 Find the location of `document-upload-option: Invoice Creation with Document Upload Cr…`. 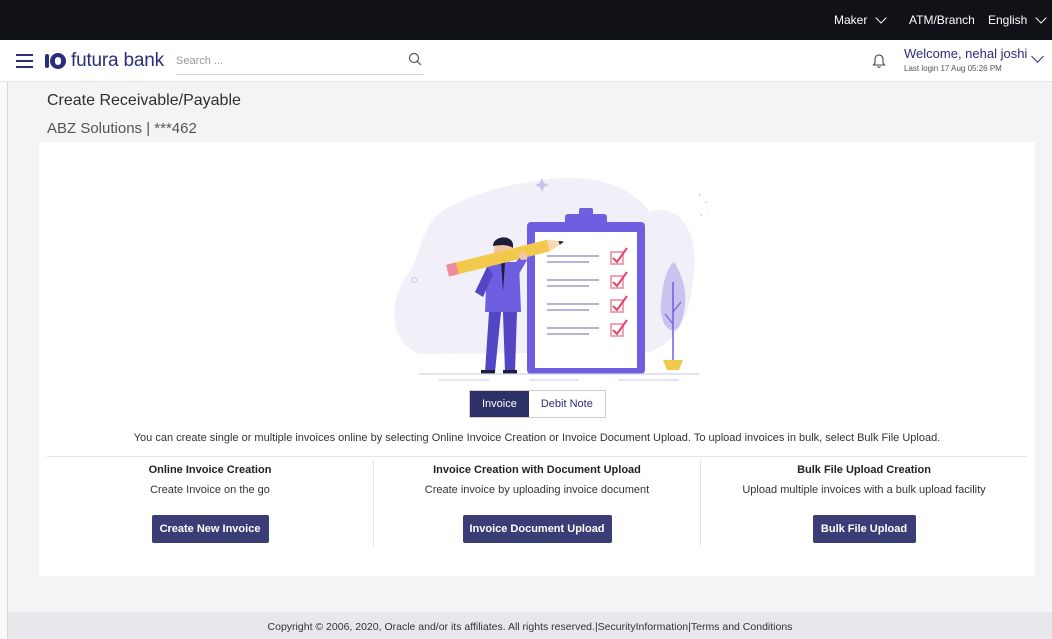

document-upload-option: Invoice Creation with Document Upload Cr… is located at coordinates (537, 503).